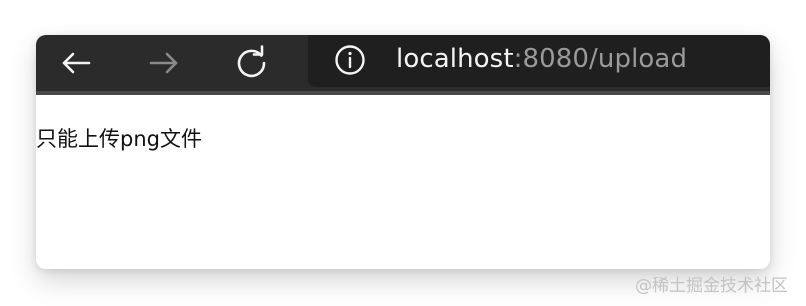 Image resolution: width=806 pixels, height=306 pixels. I want to click on back-button, so click(76, 63).